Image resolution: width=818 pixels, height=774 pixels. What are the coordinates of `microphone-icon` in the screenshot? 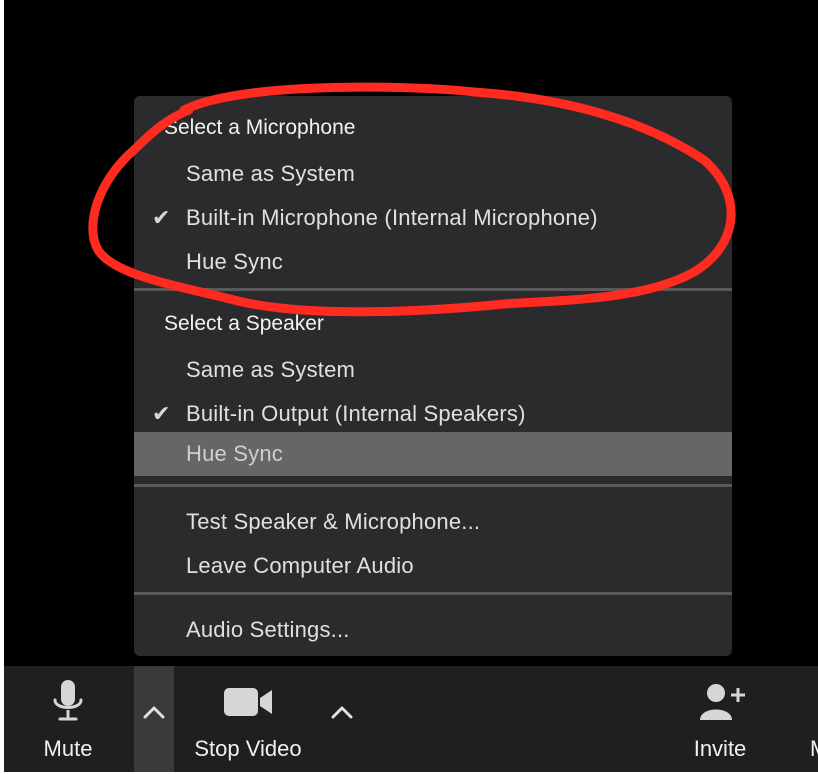 It's located at (68, 700).